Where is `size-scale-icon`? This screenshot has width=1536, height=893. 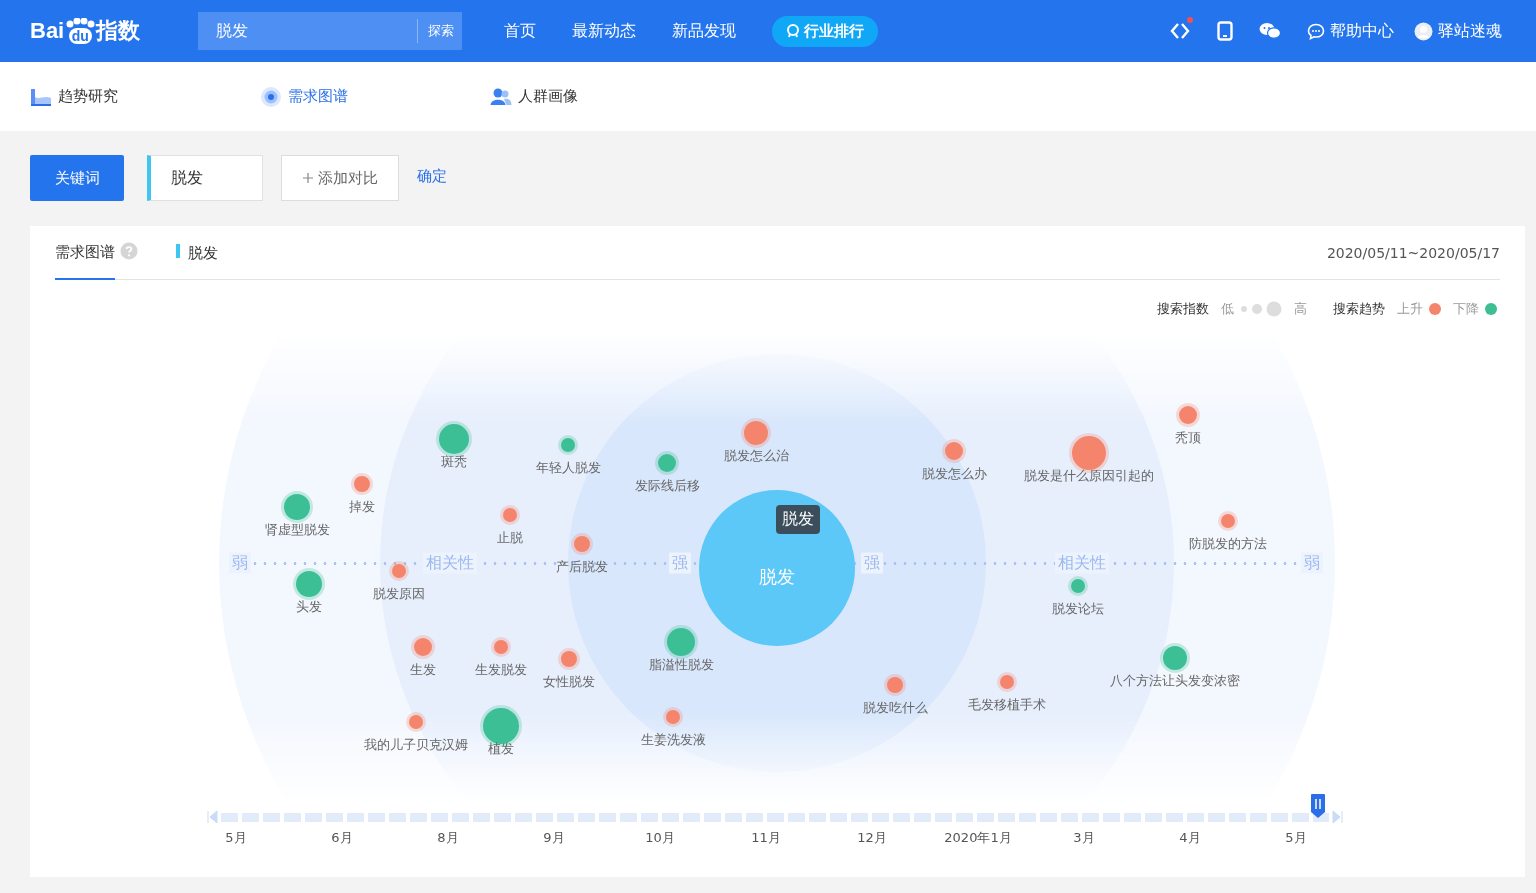 size-scale-icon is located at coordinates (1261, 309).